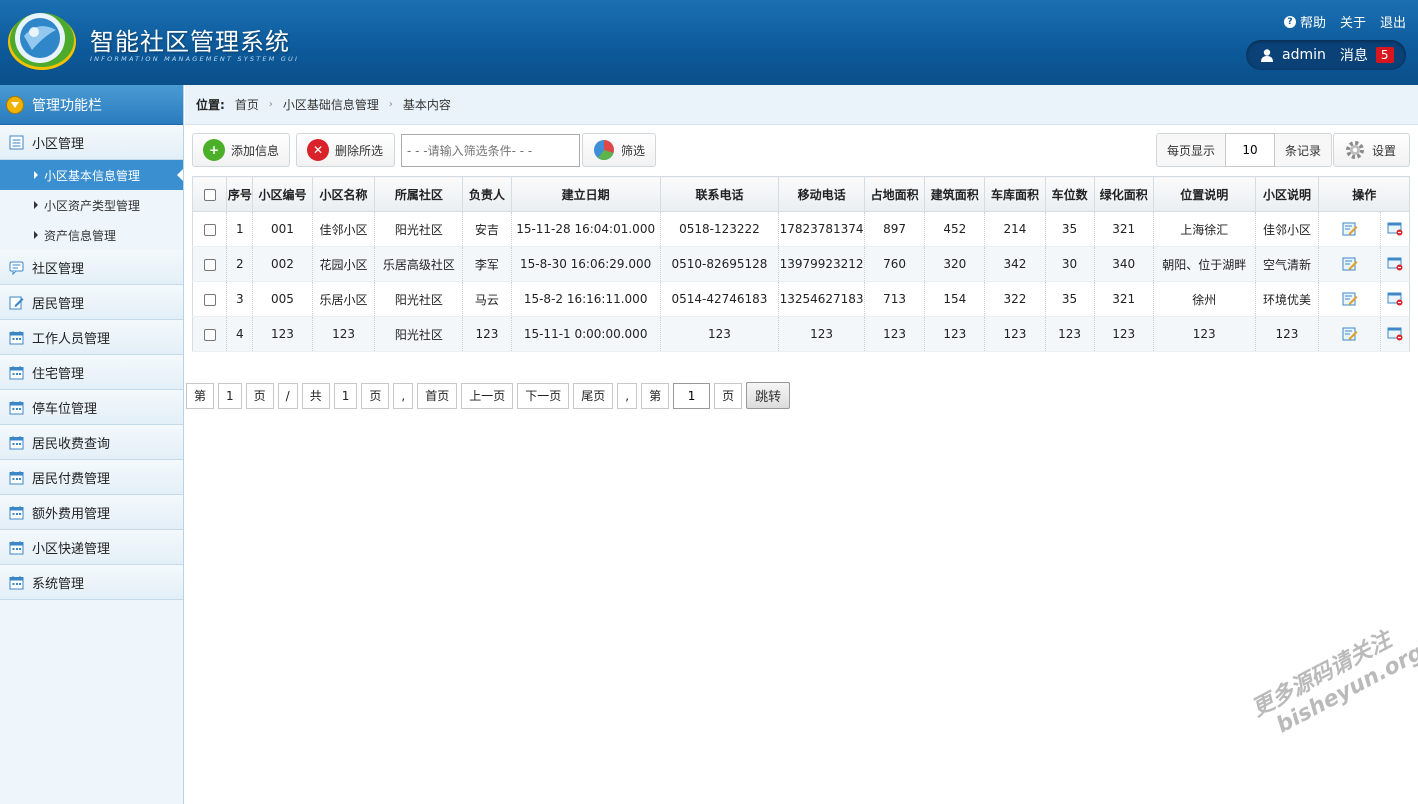  Describe the element at coordinates (895, 264) in the screenshot. I see `table-cell: 760` at that location.